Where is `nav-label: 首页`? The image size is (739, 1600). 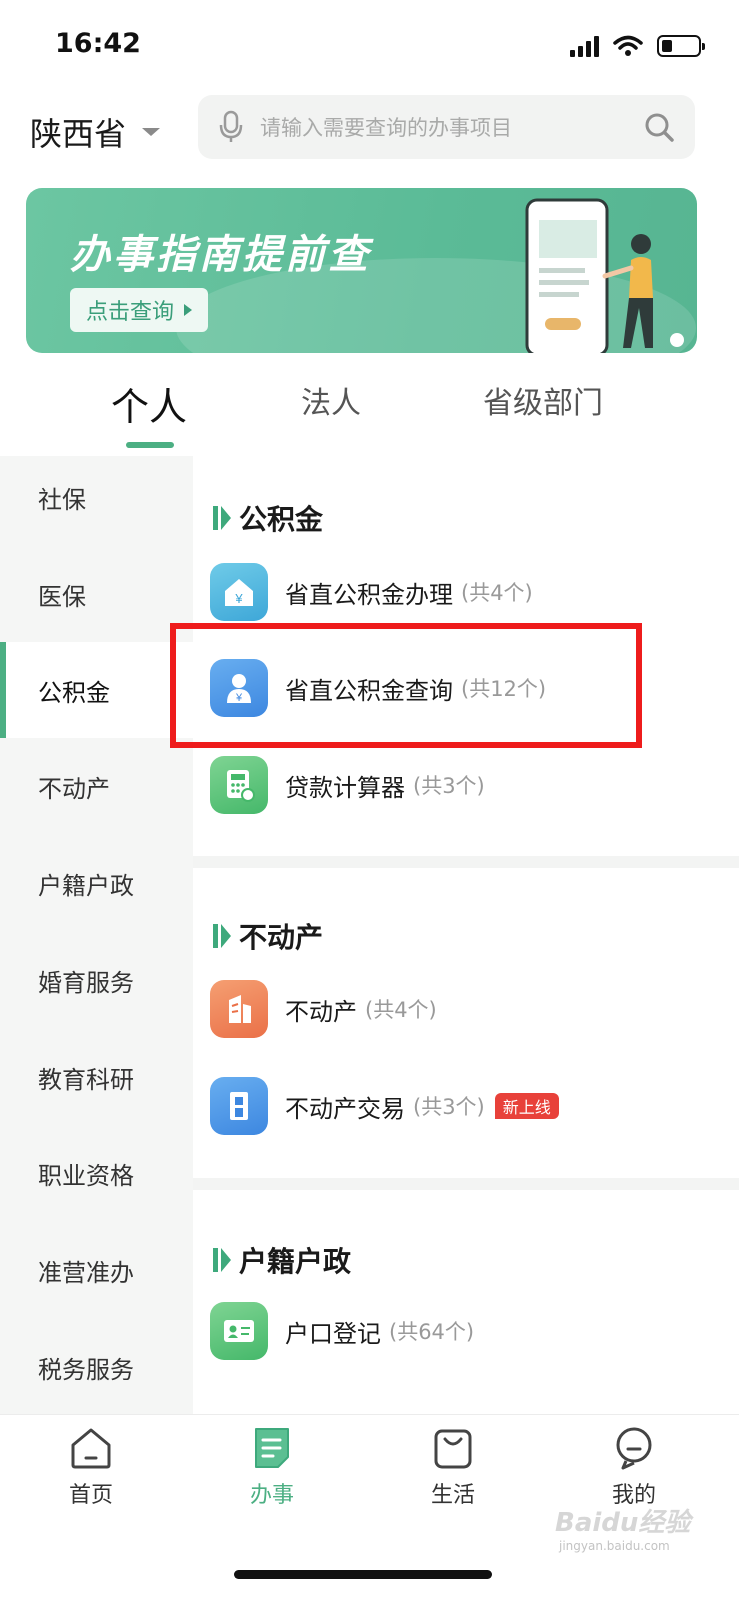 nav-label: 首页 is located at coordinates (90, 1495).